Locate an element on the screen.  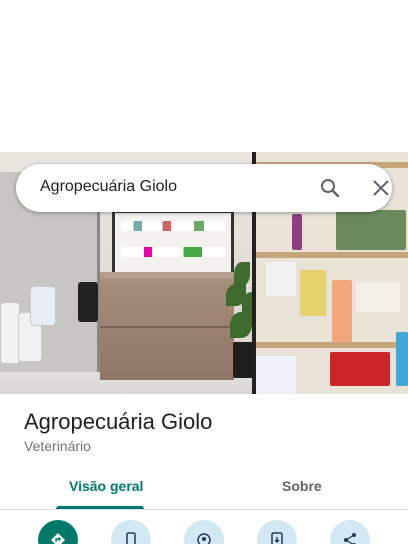
share-button is located at coordinates (350, 532).